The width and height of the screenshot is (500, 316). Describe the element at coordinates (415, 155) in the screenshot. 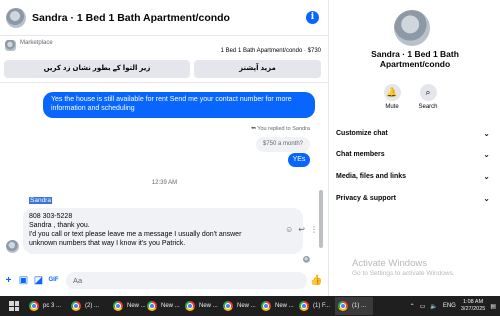

I see `menu-chat-members: Chat members ⌄` at that location.